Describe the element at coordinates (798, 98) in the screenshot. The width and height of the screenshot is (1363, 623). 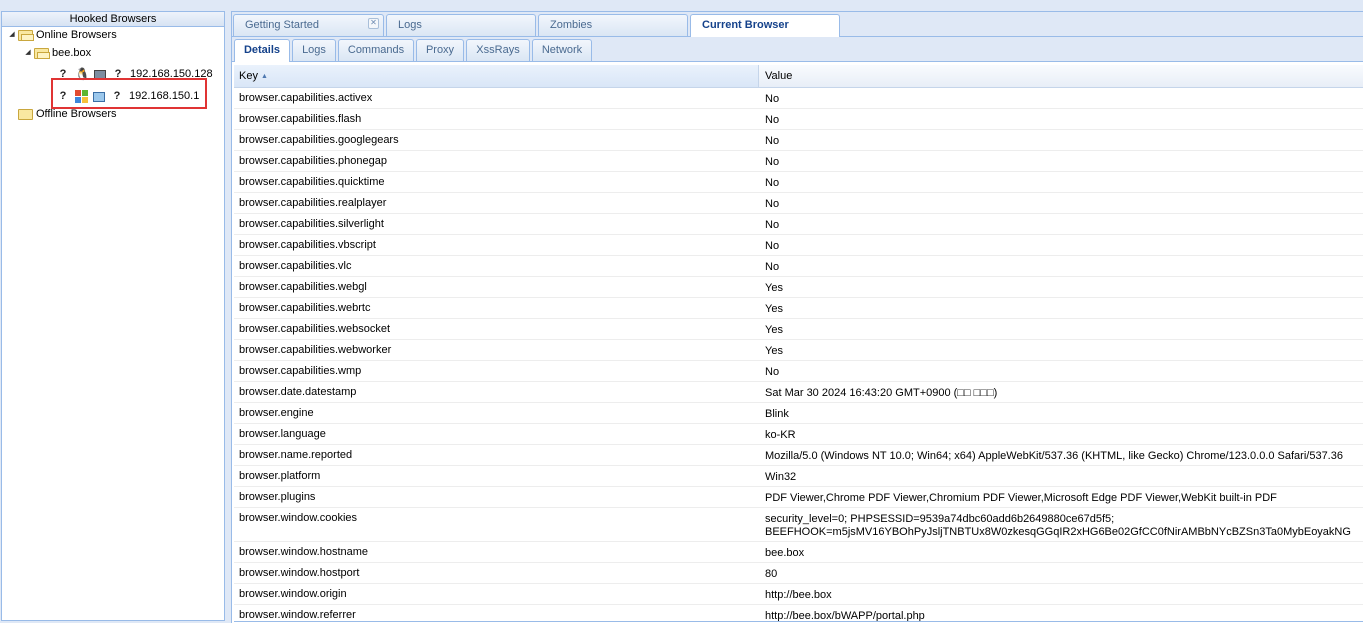
I see `table-row: browser.capabilities.activex No` at that location.